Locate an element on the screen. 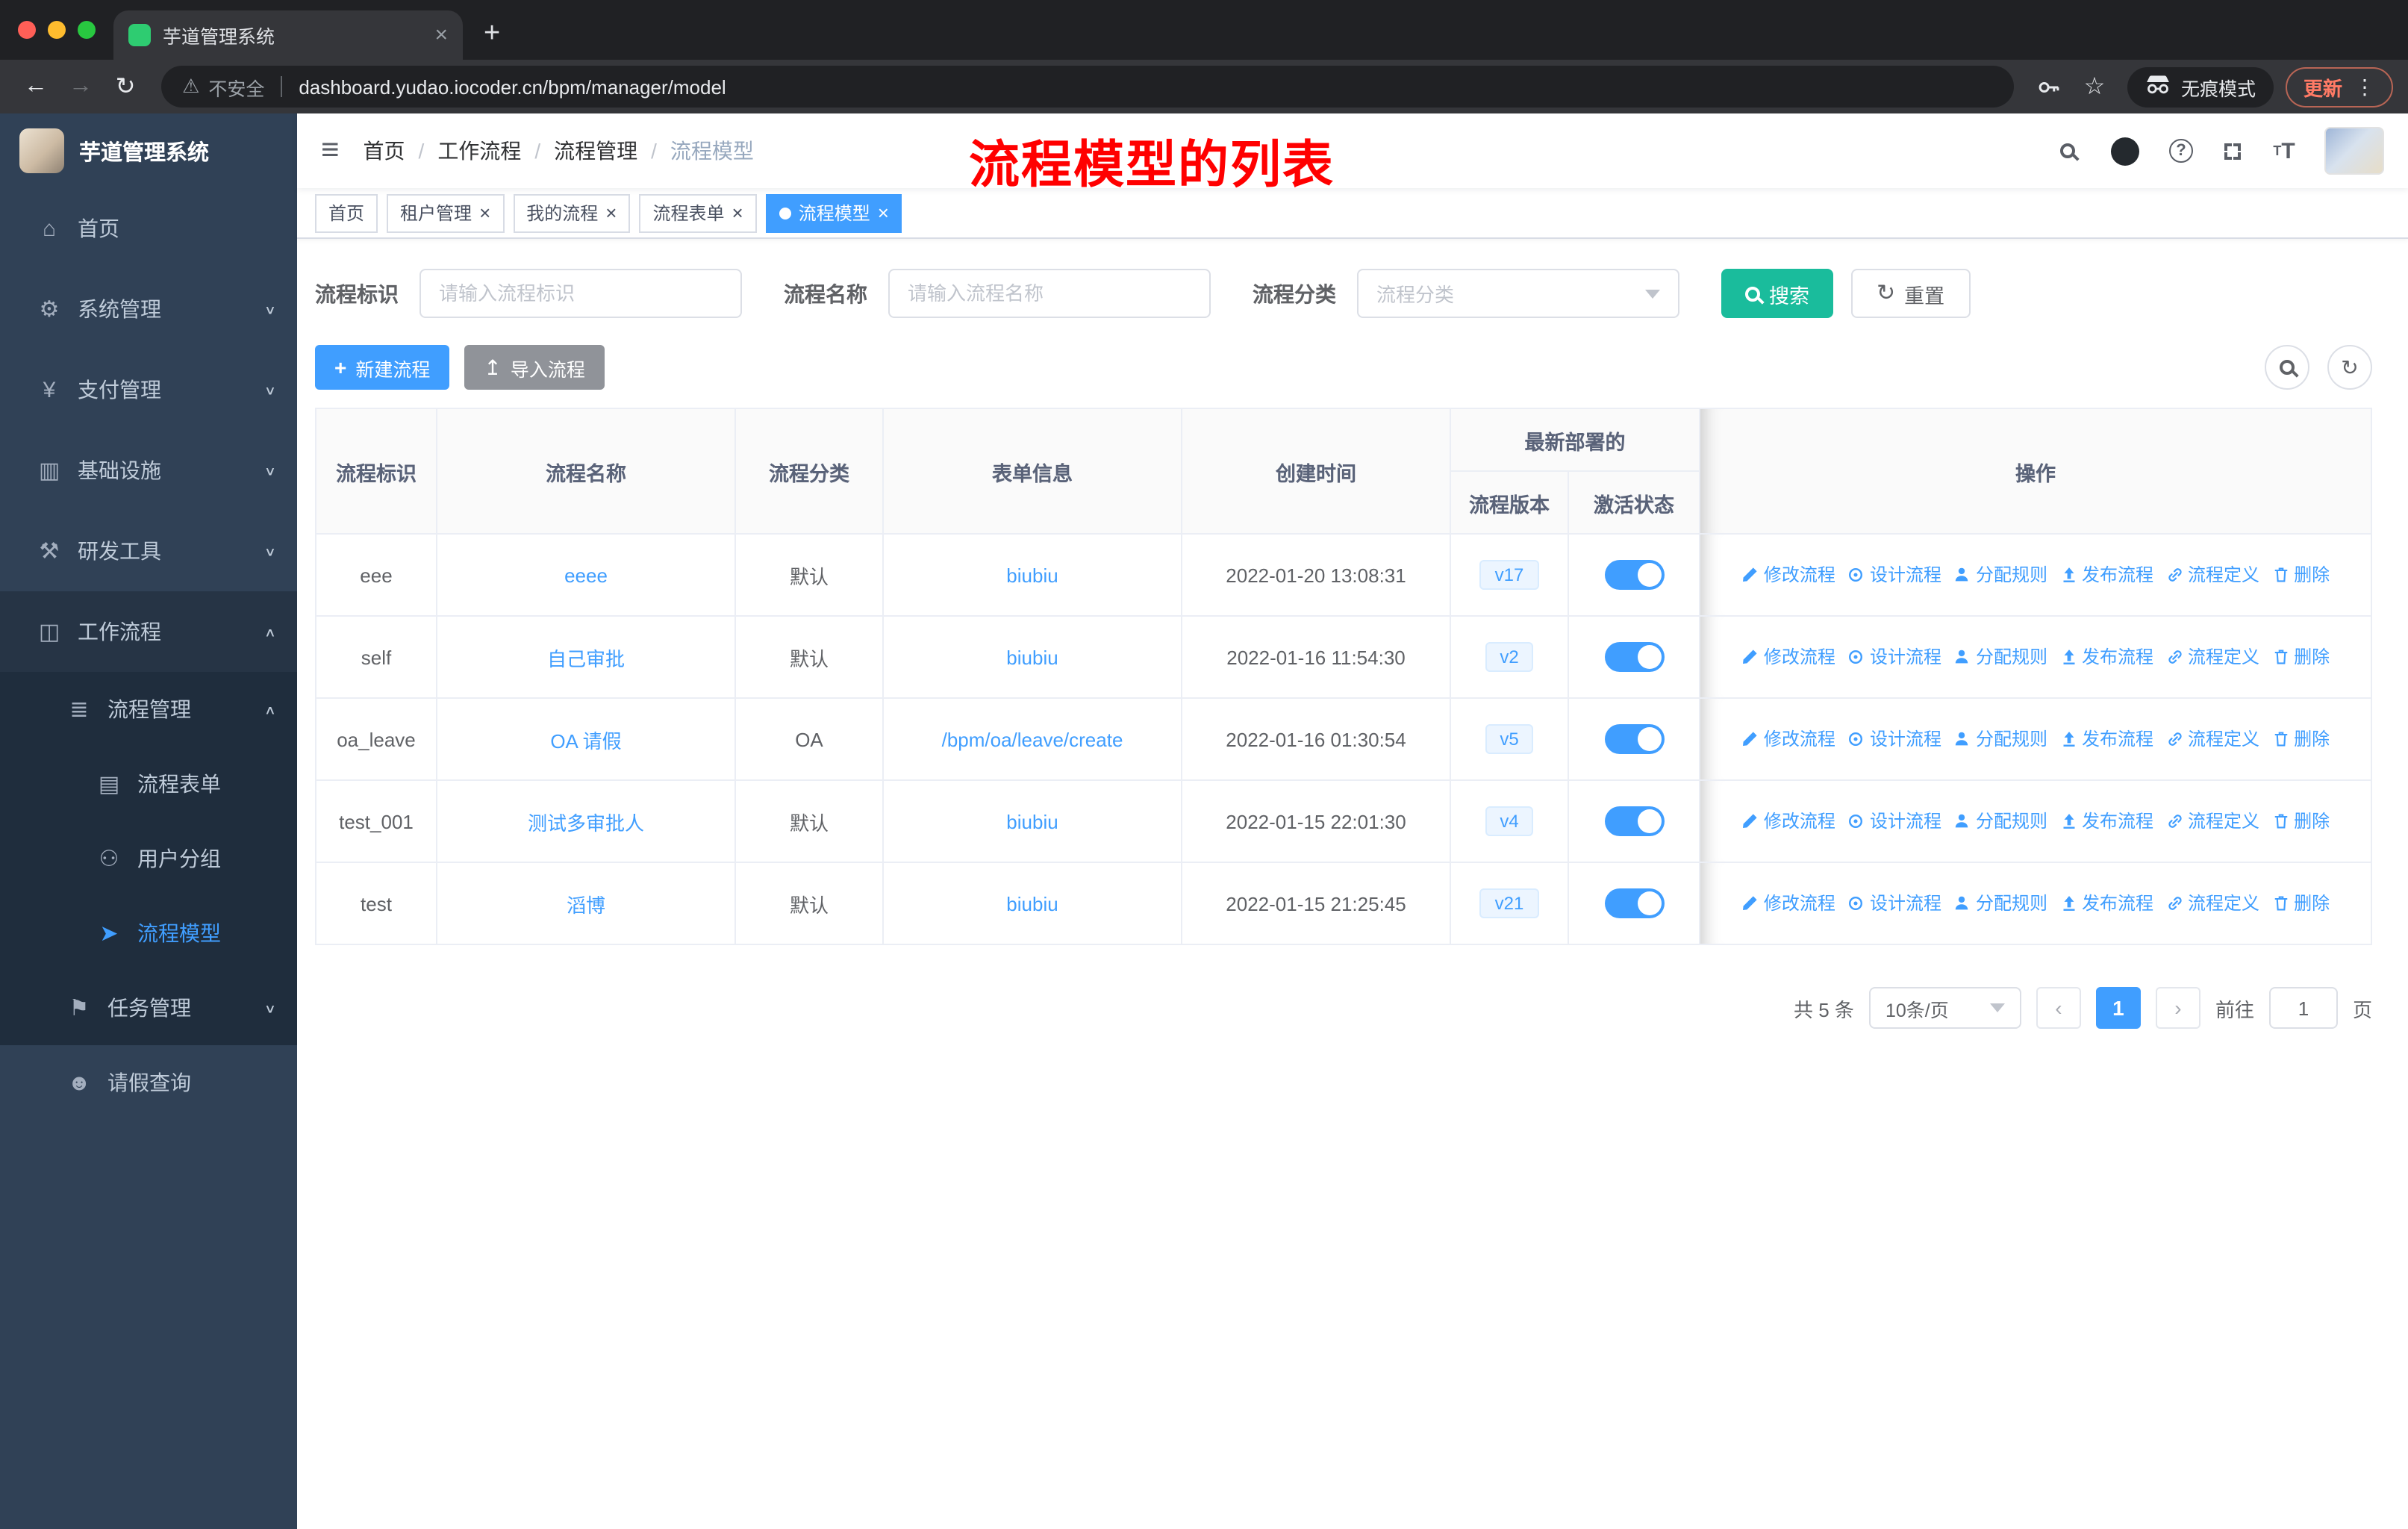 Image resolution: width=2408 pixels, height=1529 pixels. sidebar-item: ¥ 支付管理 ∨ is located at coordinates (148, 390).